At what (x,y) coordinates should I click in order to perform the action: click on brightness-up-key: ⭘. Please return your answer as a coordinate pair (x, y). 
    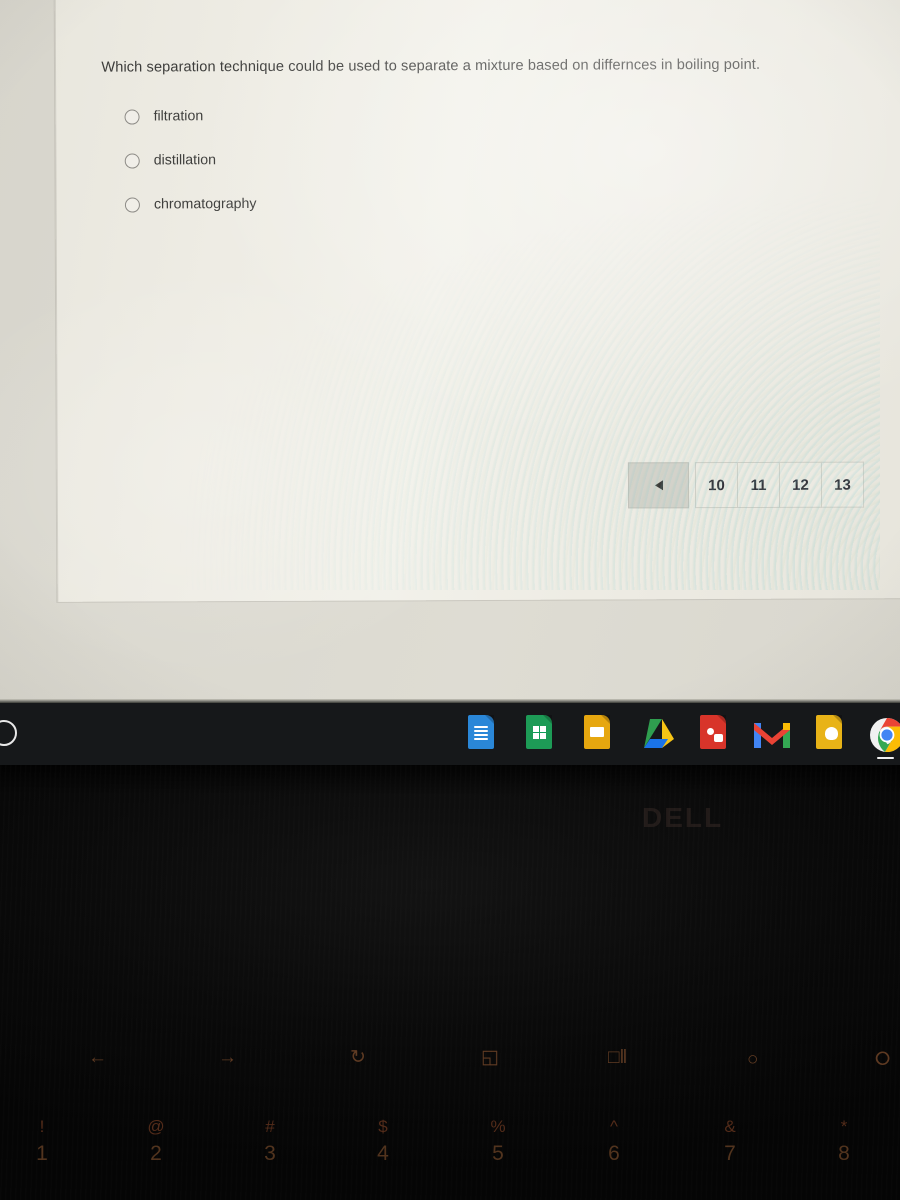
    Looking at the image, I should click on (882, 1059).